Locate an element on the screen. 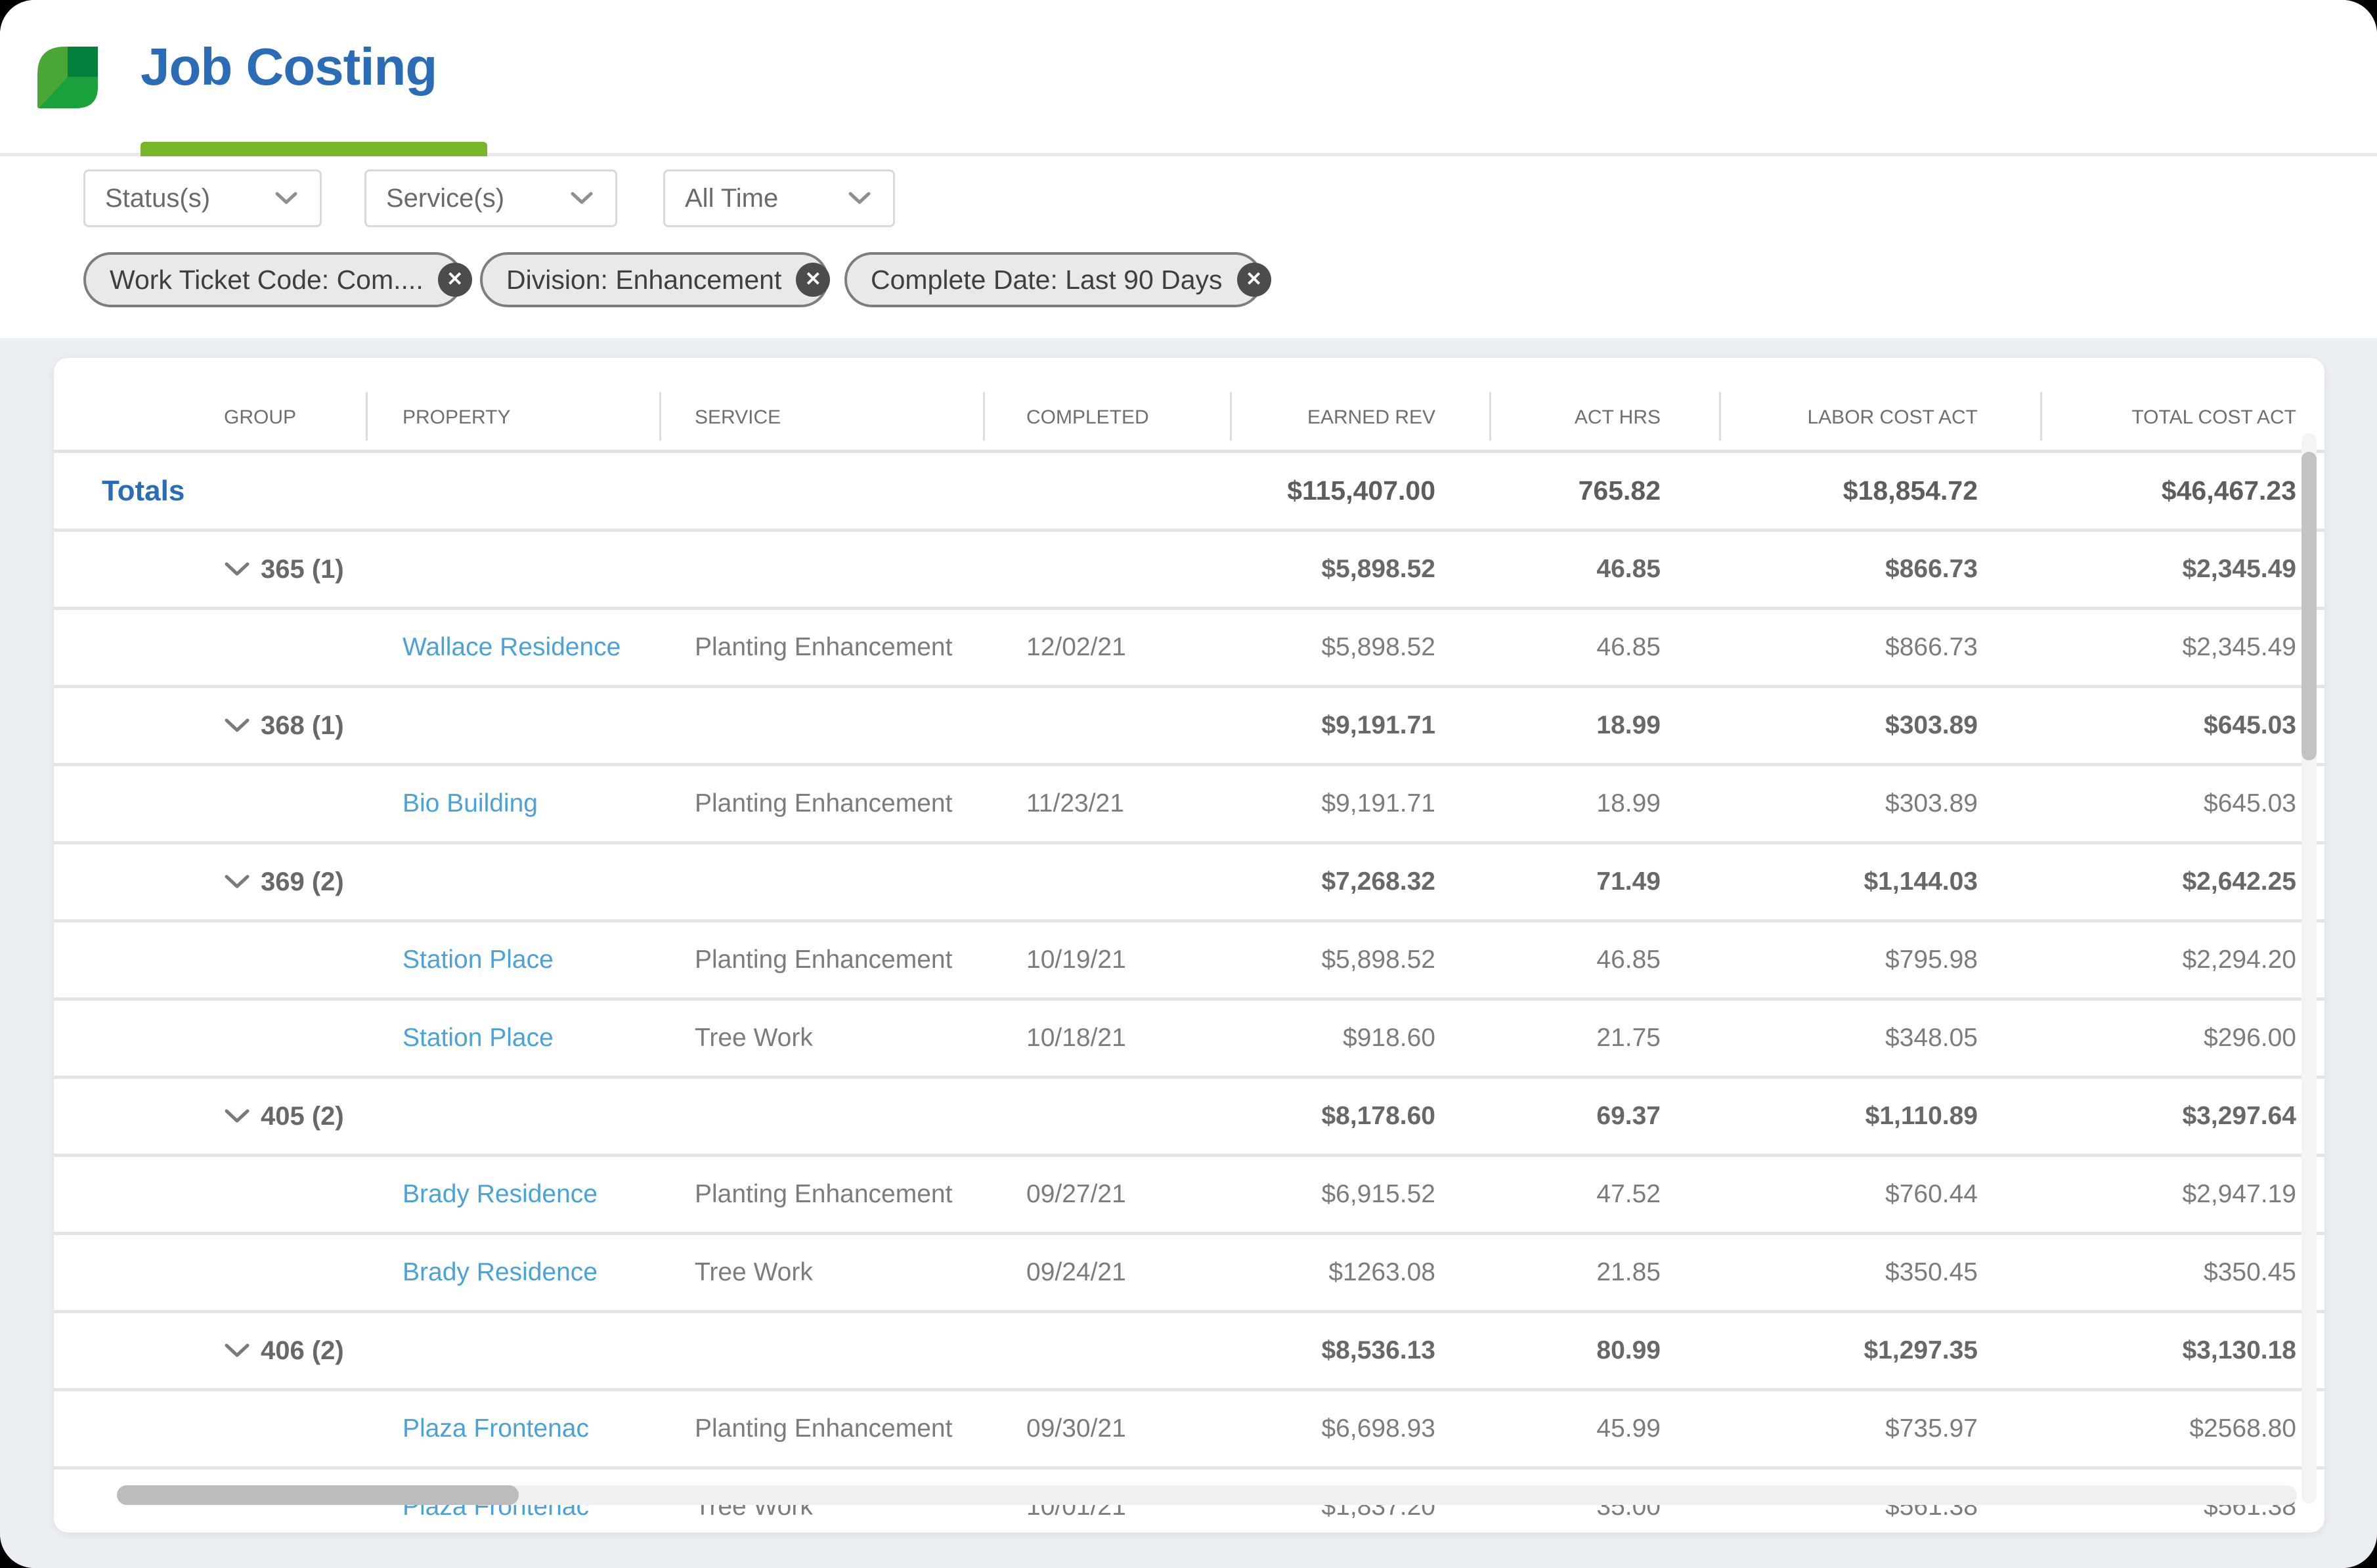 The height and width of the screenshot is (1568, 2377). earned-rev-cell: $7,268.32 is located at coordinates (1378, 882).